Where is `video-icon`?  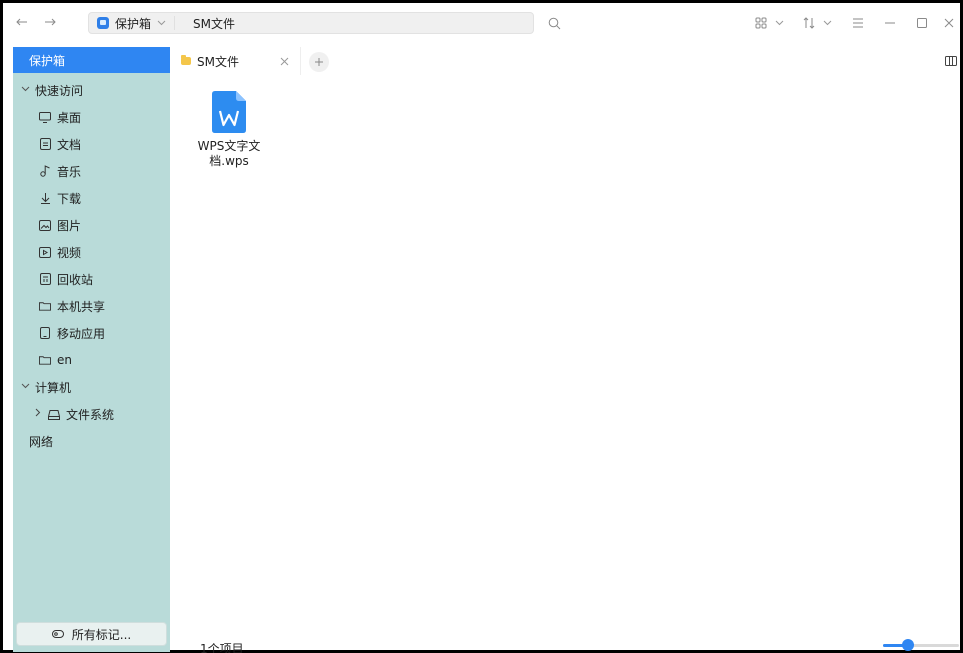 video-icon is located at coordinates (45, 252).